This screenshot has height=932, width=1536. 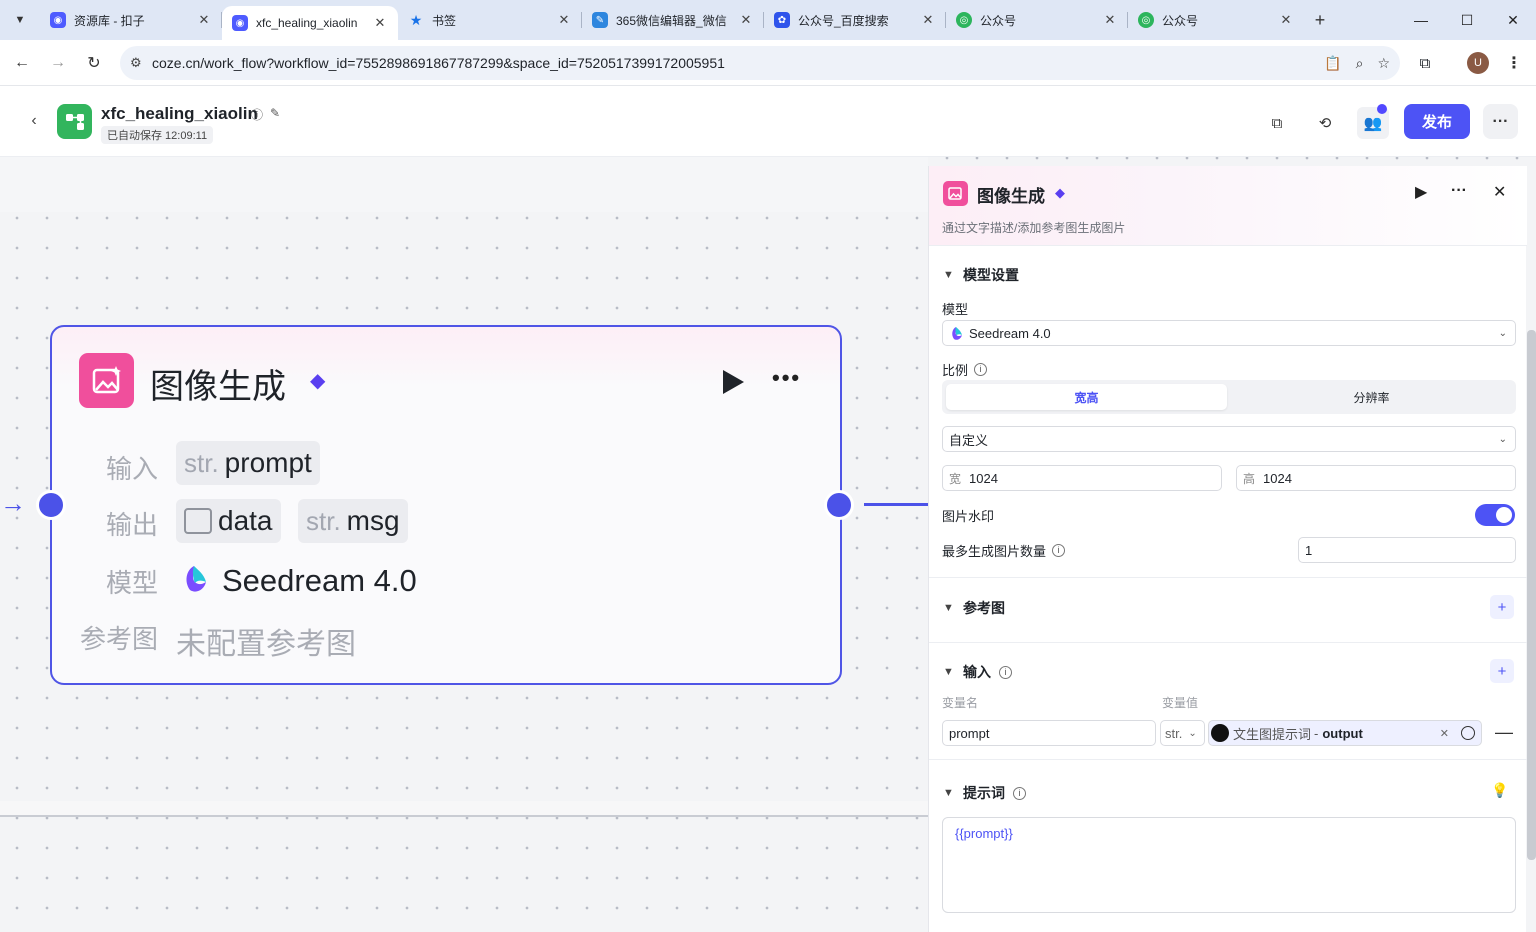 I want to click on input-port, so click(x=51, y=505).